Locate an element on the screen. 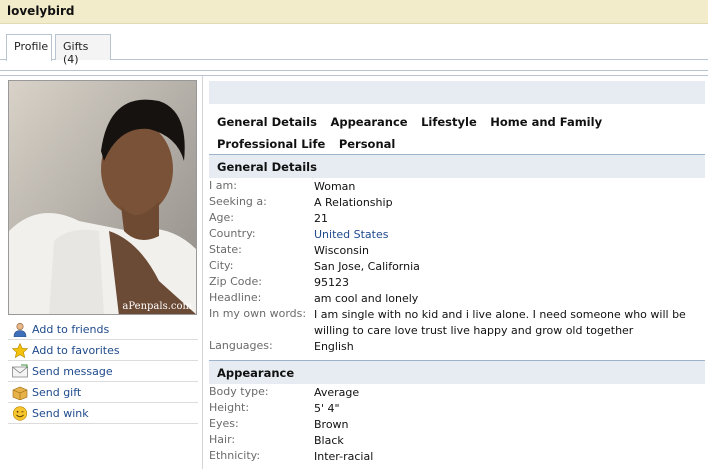 The height and width of the screenshot is (469, 708). detail-value: Brown is located at coordinates (331, 424).